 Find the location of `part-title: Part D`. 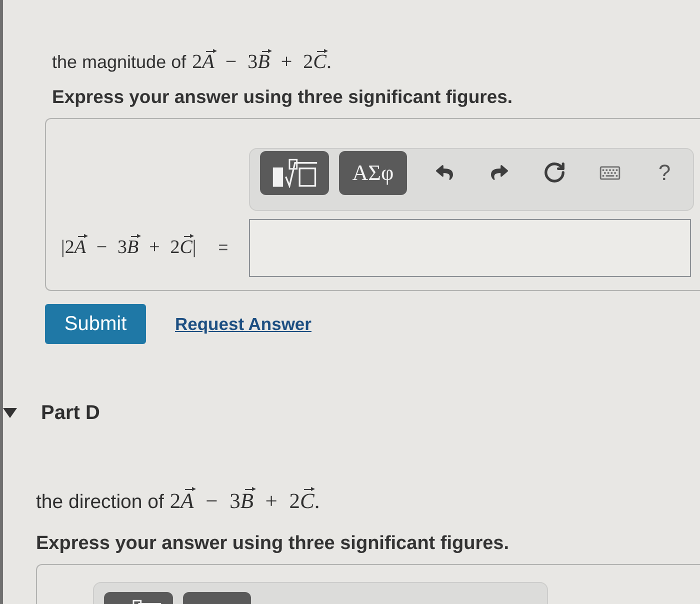

part-title: Part D is located at coordinates (70, 413).